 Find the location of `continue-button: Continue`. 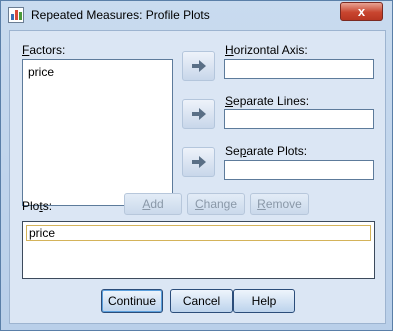

continue-button: Continue is located at coordinates (132, 301).